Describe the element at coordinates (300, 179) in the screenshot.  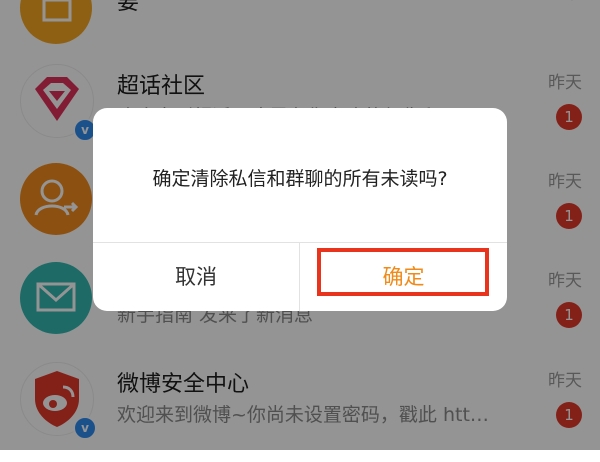
I see `dialog-message: 确定清除私信和群聊的所有未读吗?` at that location.